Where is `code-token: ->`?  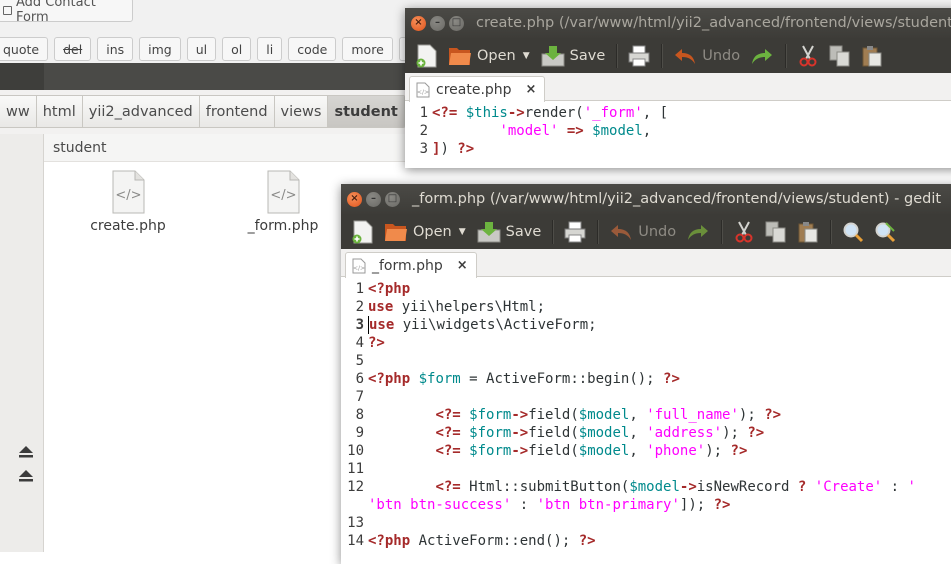 code-token: -> is located at coordinates (520, 415).